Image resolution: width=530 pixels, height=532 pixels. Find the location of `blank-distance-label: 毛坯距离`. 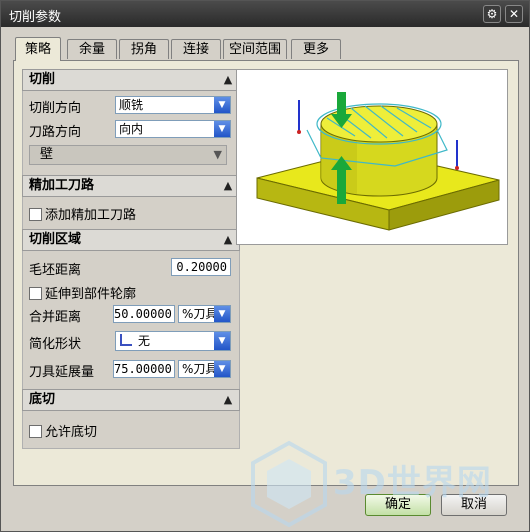

blank-distance-label: 毛坯距离 is located at coordinates (55, 270).